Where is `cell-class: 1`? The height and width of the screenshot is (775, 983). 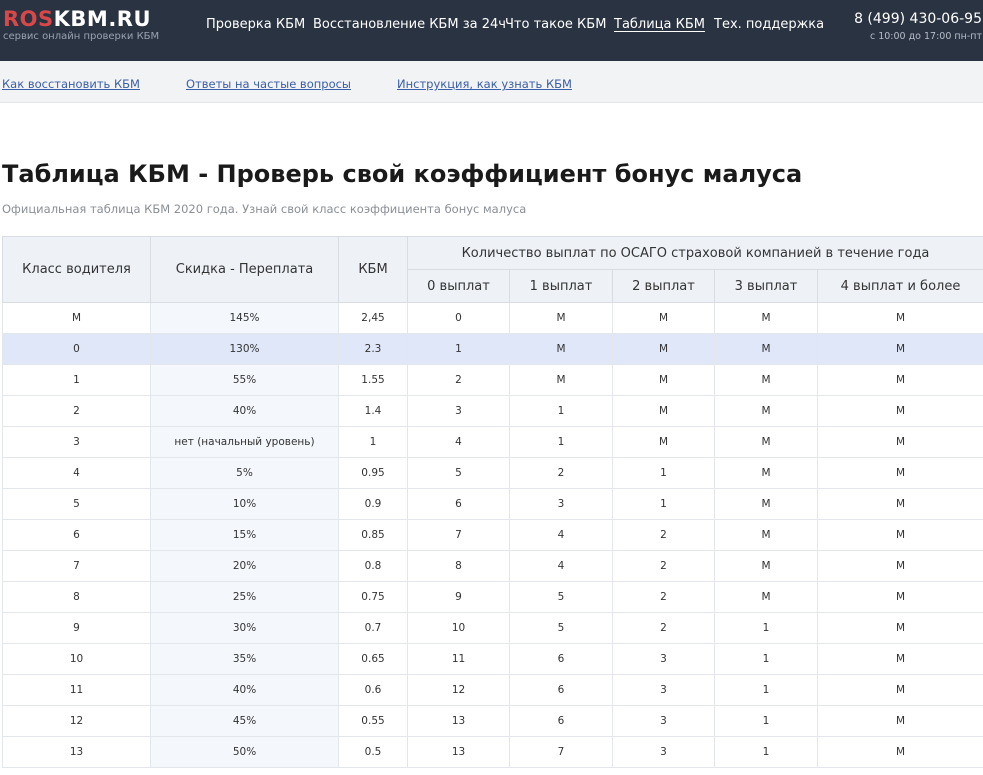
cell-class: 1 is located at coordinates (76, 380).